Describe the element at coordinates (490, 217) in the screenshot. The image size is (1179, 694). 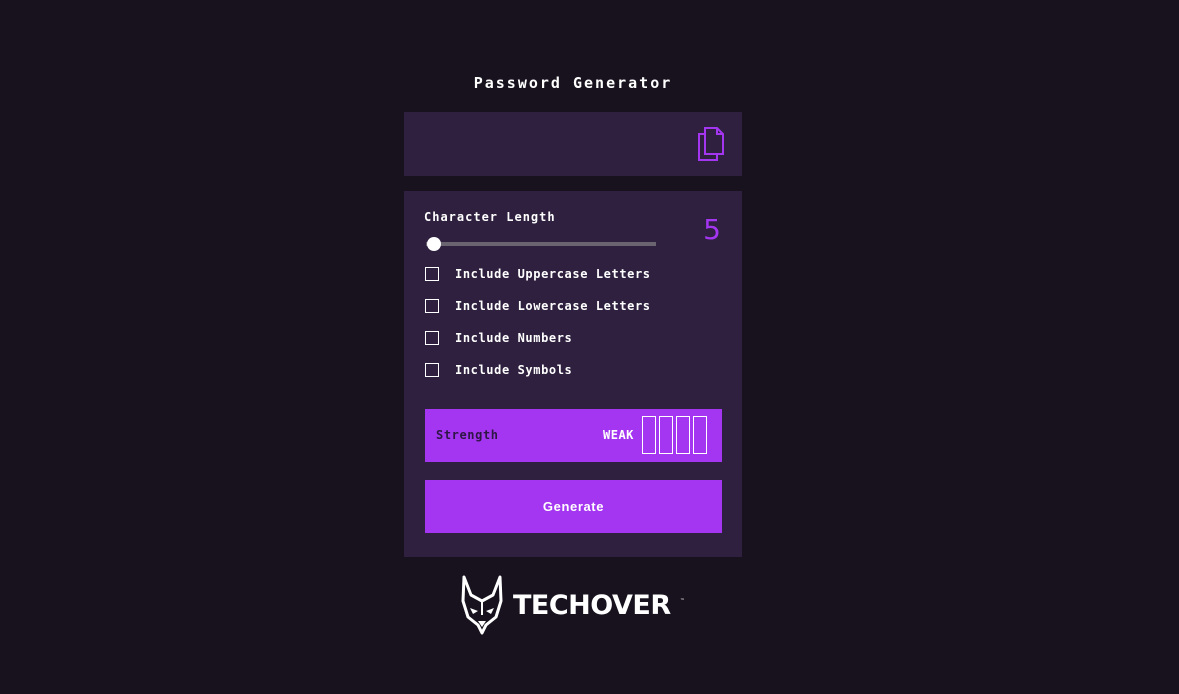
I see `character-length-label: Character Length` at that location.